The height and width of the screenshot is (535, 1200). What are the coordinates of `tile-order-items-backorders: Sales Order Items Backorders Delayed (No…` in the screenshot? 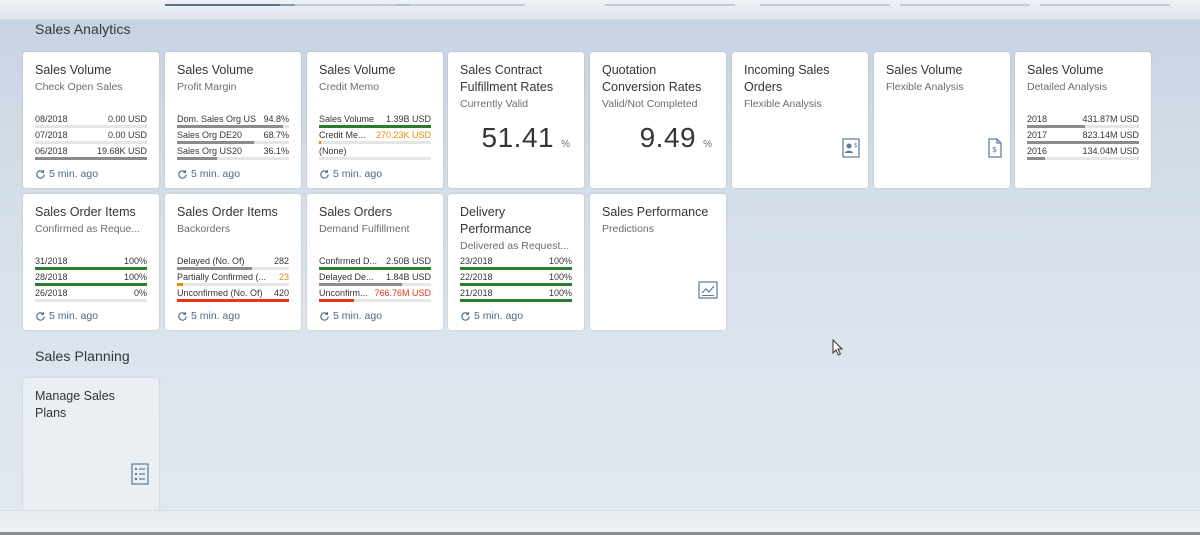 It's located at (233, 262).